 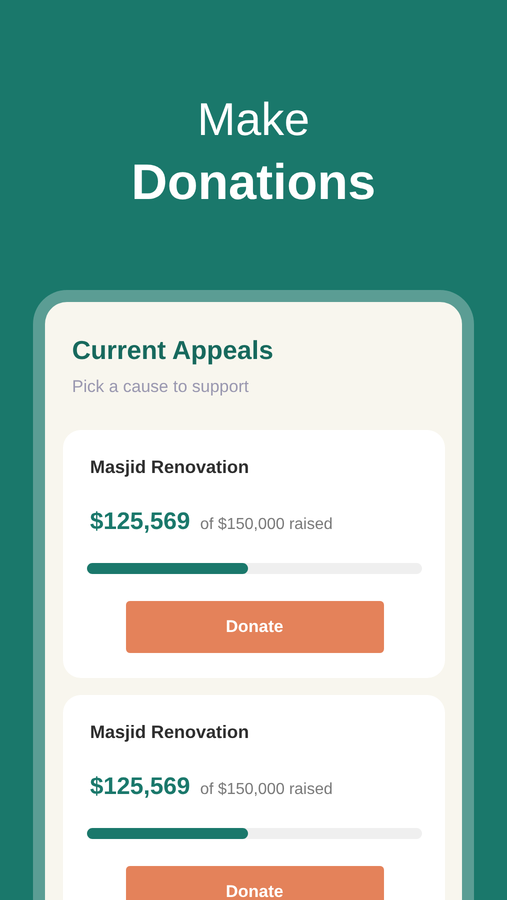 What do you see at coordinates (253, 119) in the screenshot?
I see `headline-text: Make` at bounding box center [253, 119].